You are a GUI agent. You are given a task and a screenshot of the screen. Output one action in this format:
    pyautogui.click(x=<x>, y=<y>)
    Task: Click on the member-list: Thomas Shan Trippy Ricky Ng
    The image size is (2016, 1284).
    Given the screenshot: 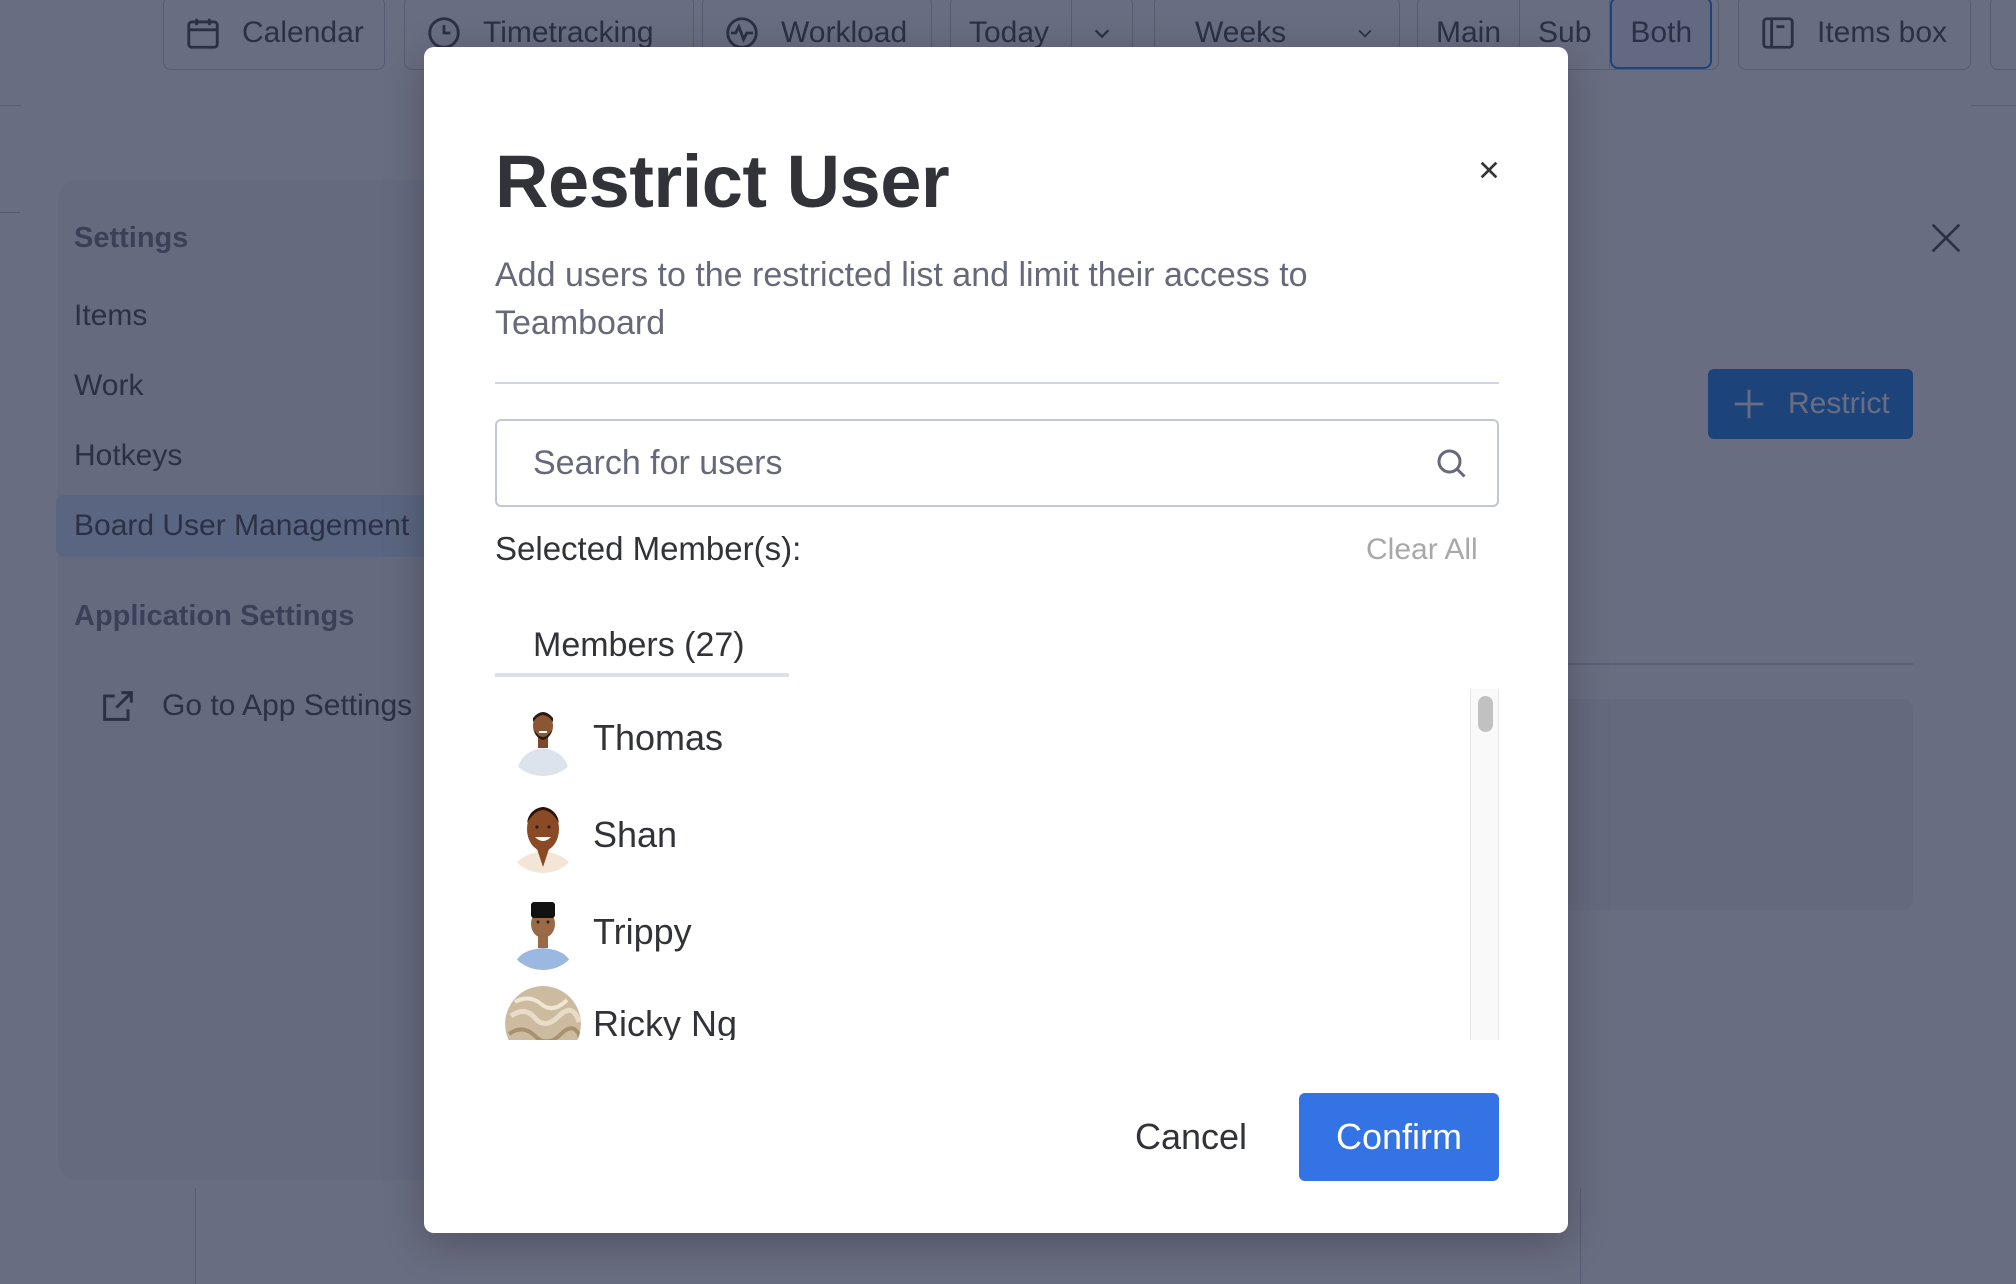 What is the action you would take?
    pyautogui.click(x=997, y=864)
    